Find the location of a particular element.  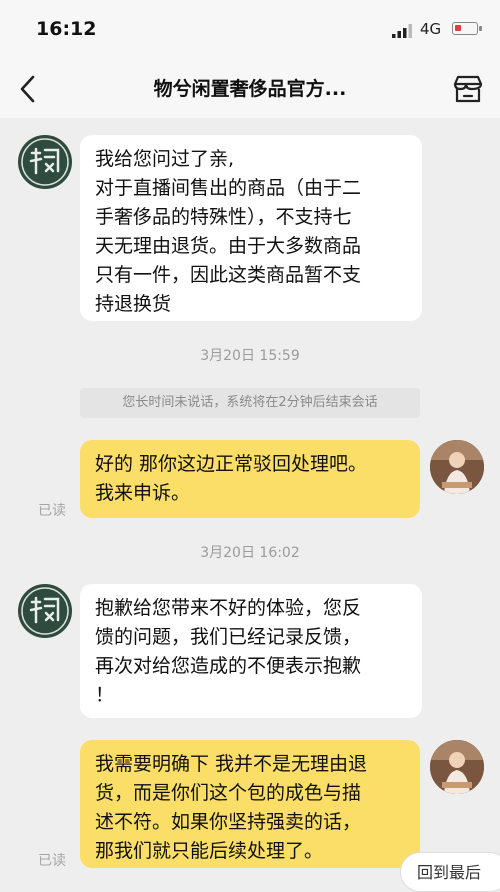

message-line: 抱歉给您带来不好的体验，您反 is located at coordinates (228, 608).